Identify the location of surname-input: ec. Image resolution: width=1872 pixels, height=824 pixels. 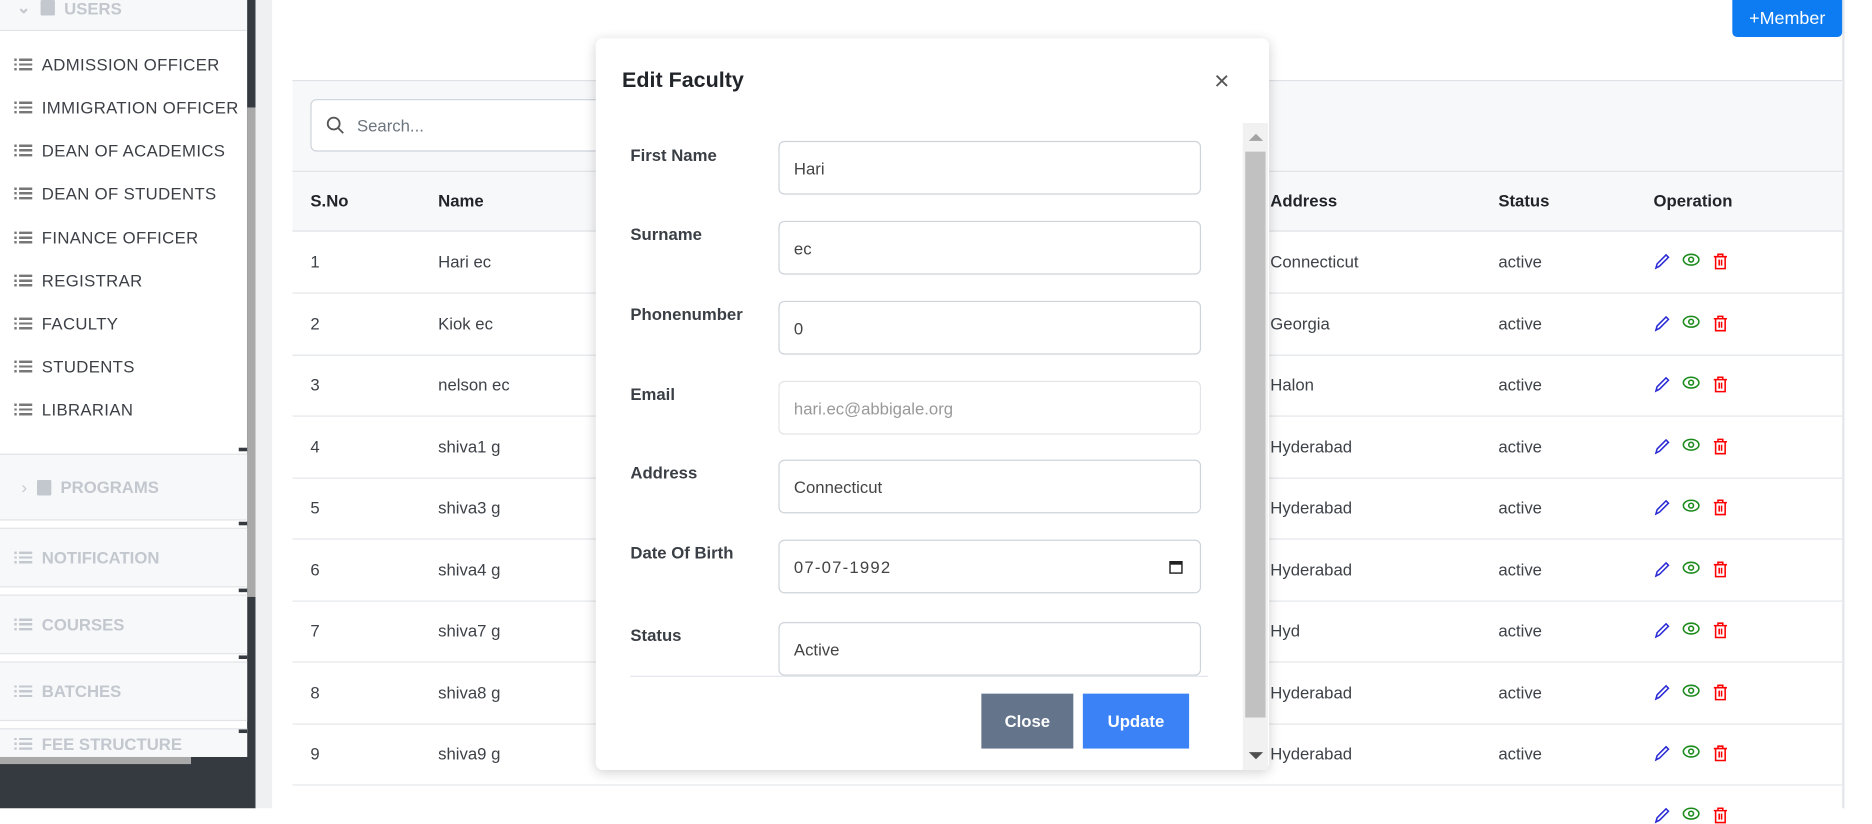
(990, 247).